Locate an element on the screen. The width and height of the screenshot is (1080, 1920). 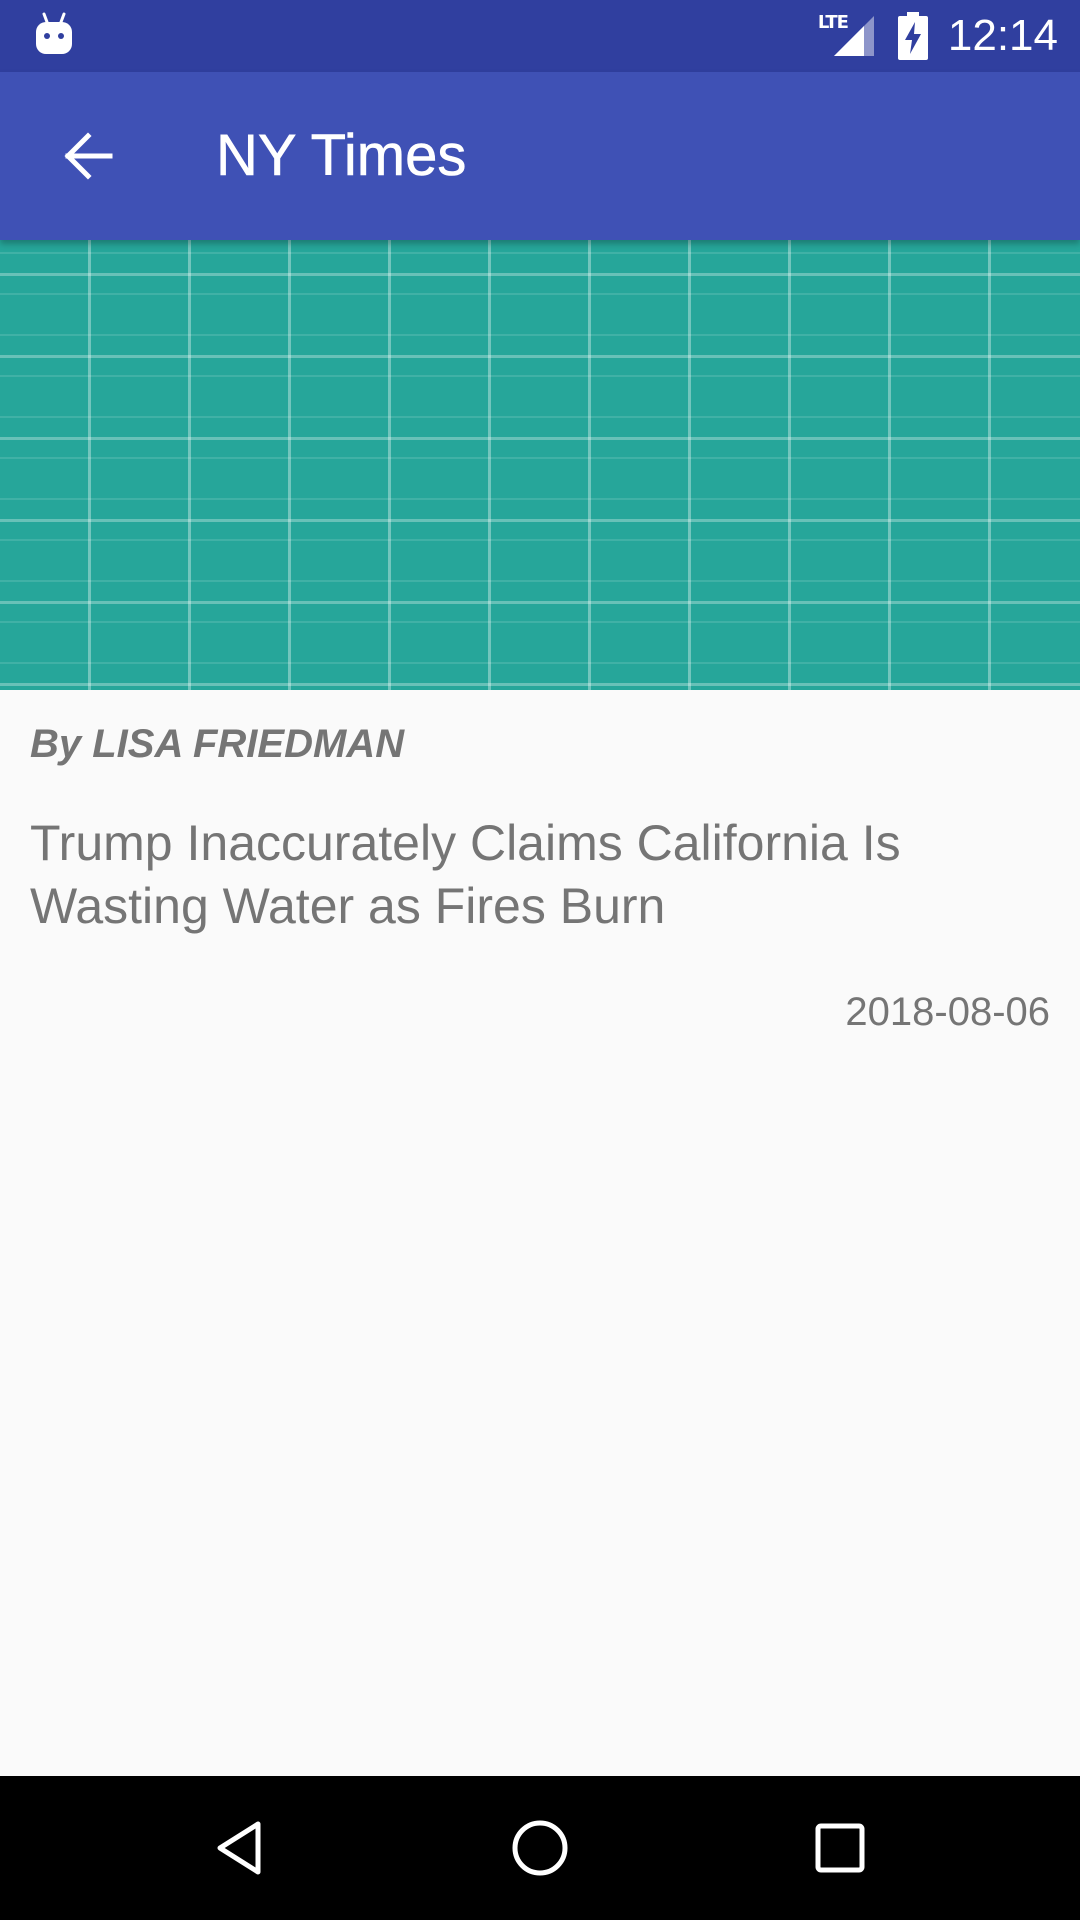
back-button is located at coordinates (88, 156).